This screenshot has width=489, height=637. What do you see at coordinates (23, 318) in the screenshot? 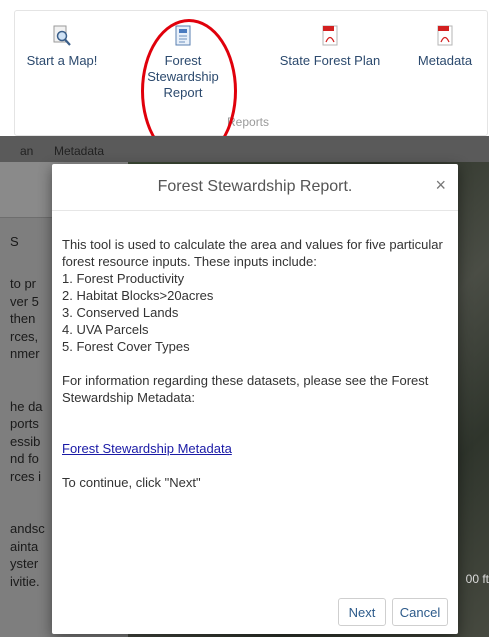
I see `background-panel-line: then` at bounding box center [23, 318].